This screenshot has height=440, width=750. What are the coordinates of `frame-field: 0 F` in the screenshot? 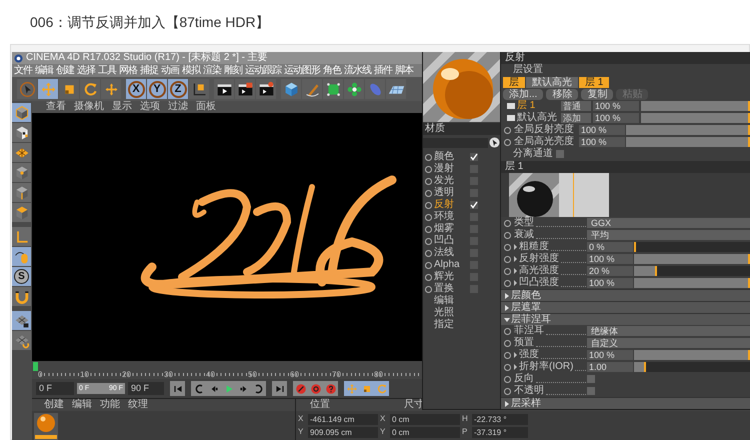 It's located at (55, 388).